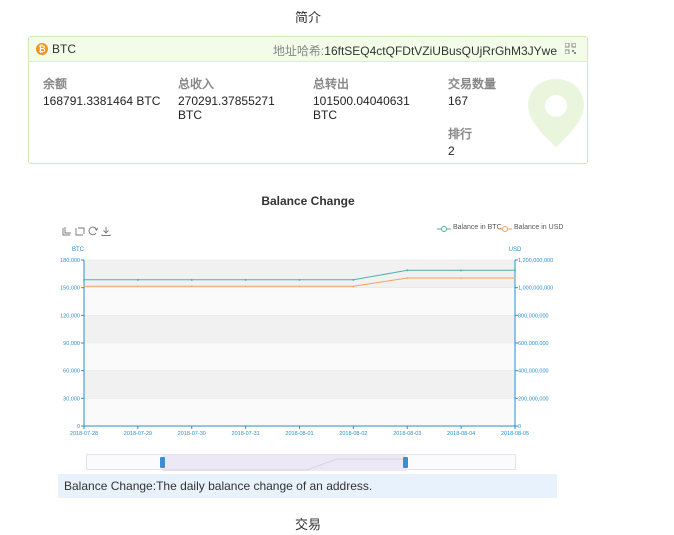 The height and width of the screenshot is (535, 674). I want to click on transactions-title: 交易, so click(307, 524).